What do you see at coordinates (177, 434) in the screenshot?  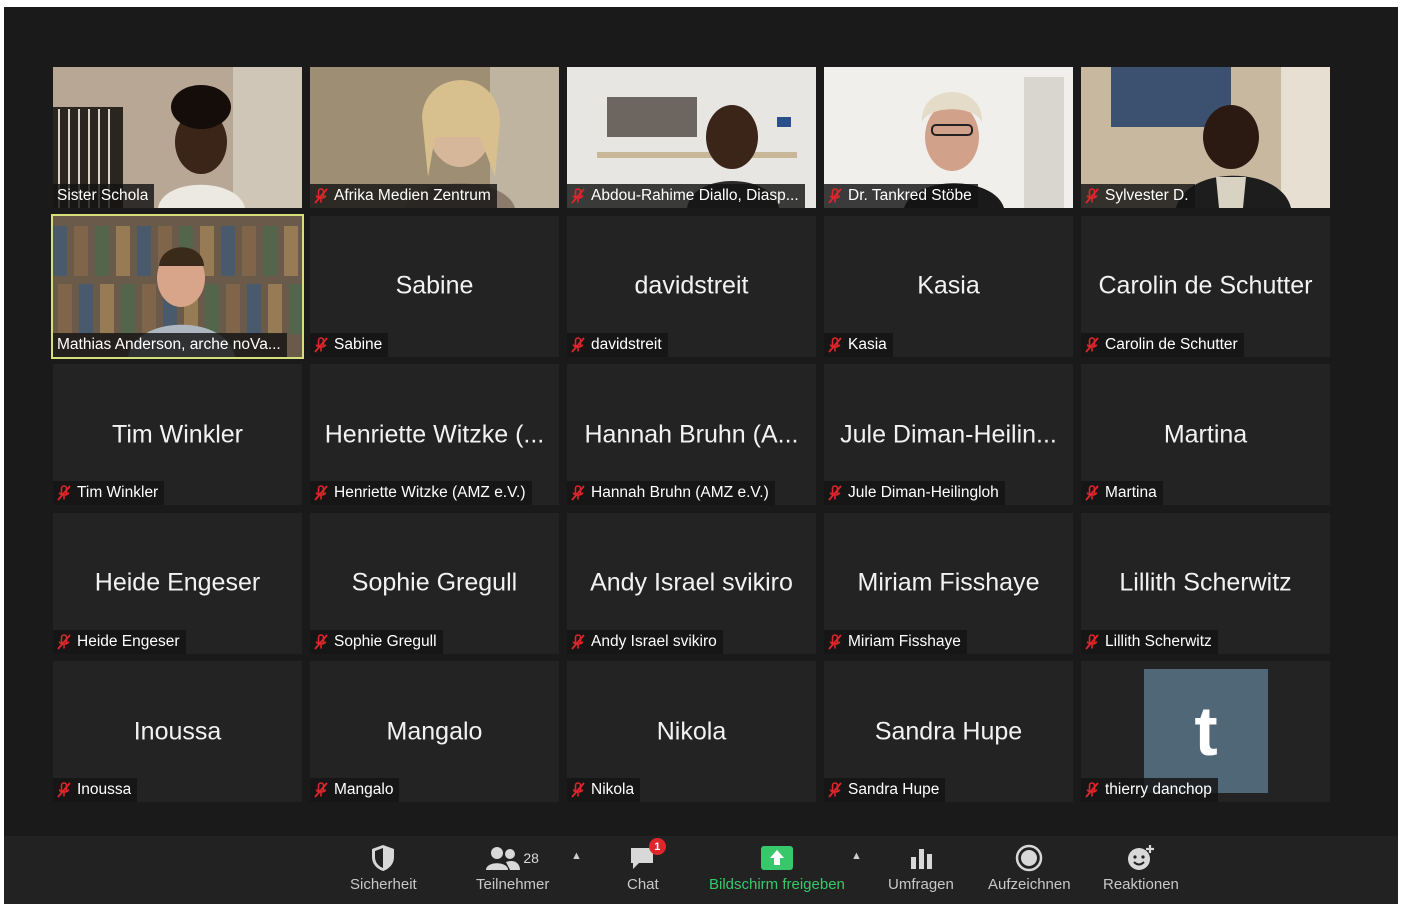 I see `participant-tile: Tim Winkler Tim Winkler` at bounding box center [177, 434].